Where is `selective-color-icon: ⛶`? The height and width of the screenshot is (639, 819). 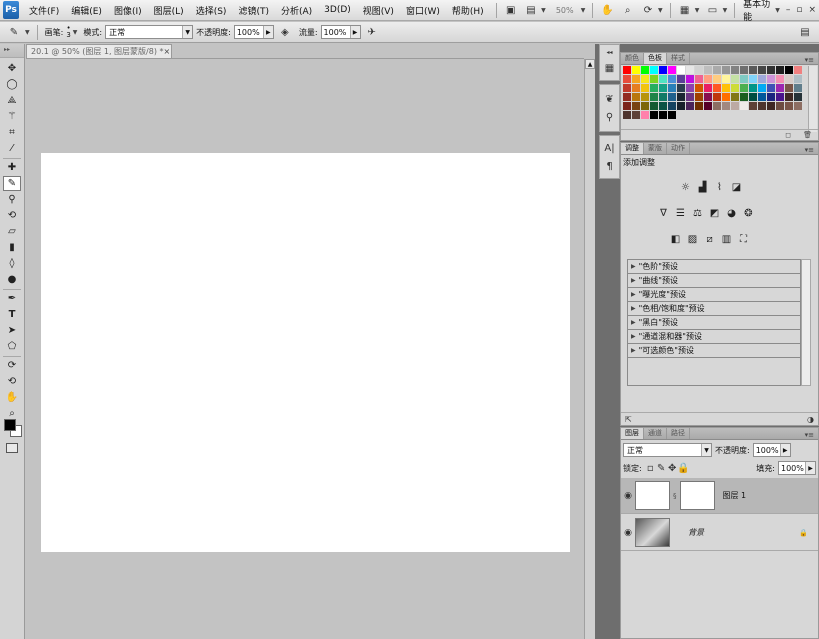 selective-color-icon: ⛶ is located at coordinates (743, 239).